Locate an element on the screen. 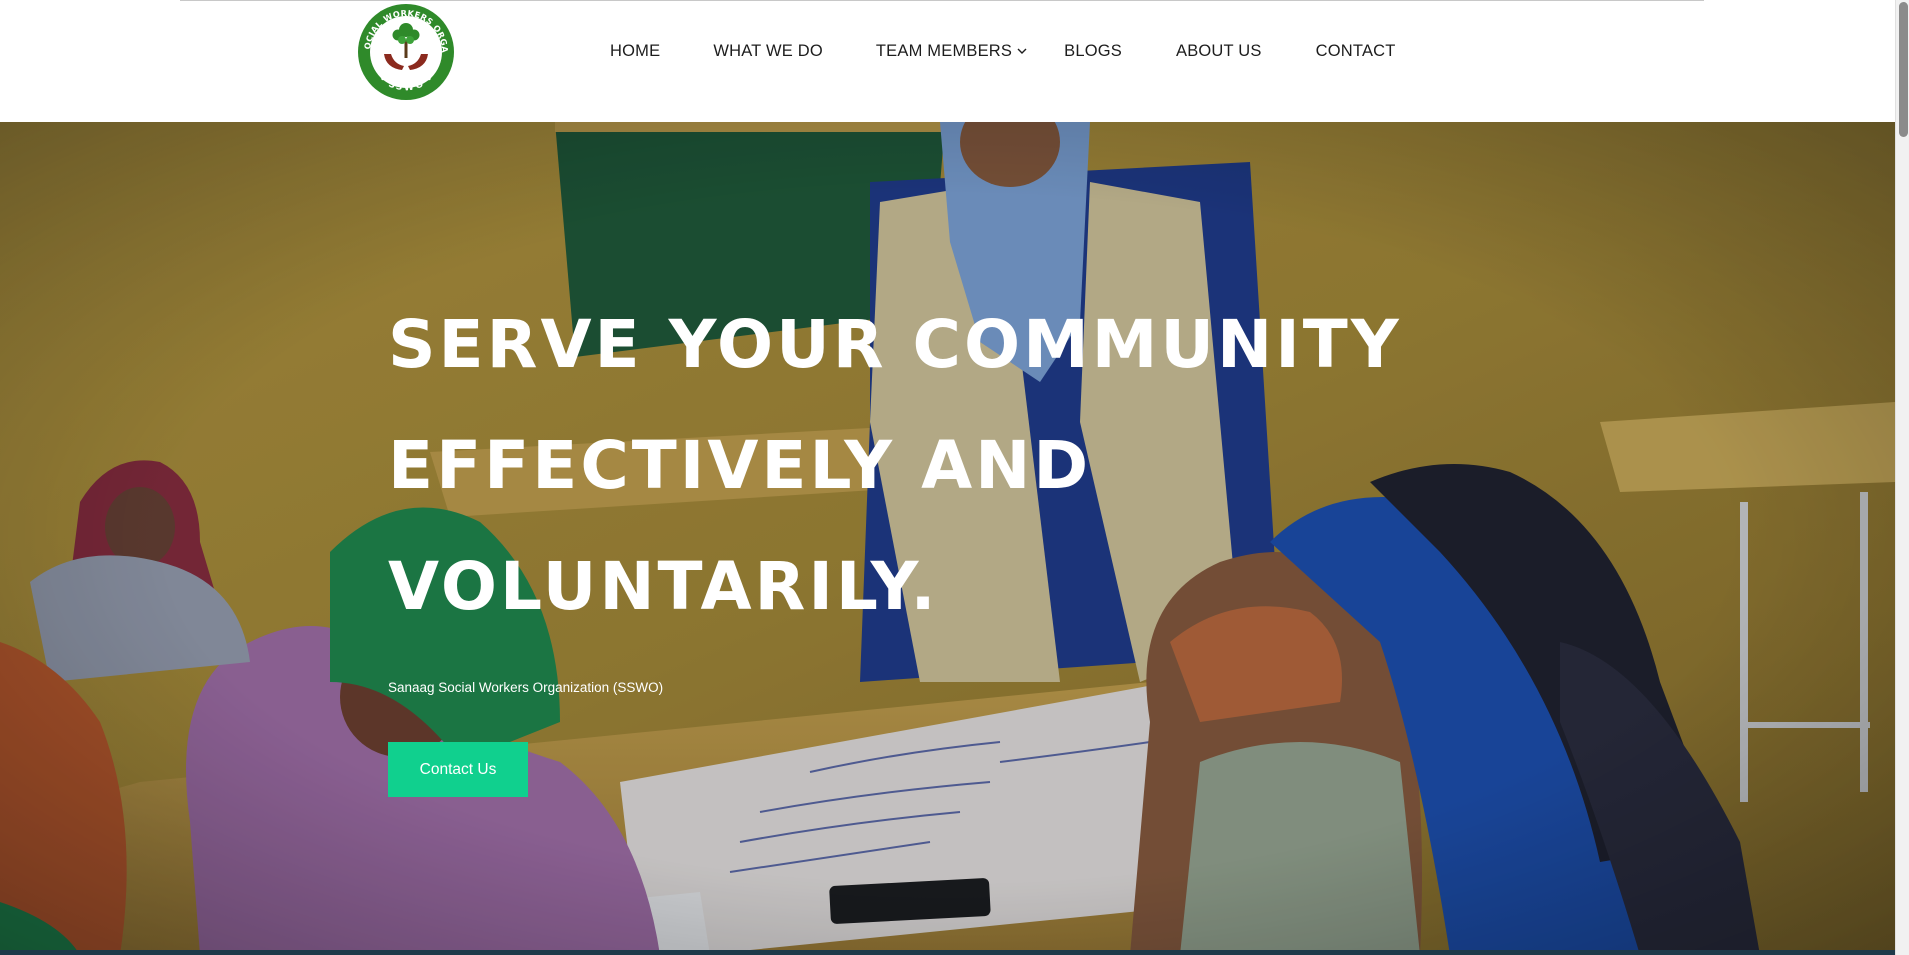 The image size is (1909, 955). nav-blogs: BLOGS is located at coordinates (1093, 51).